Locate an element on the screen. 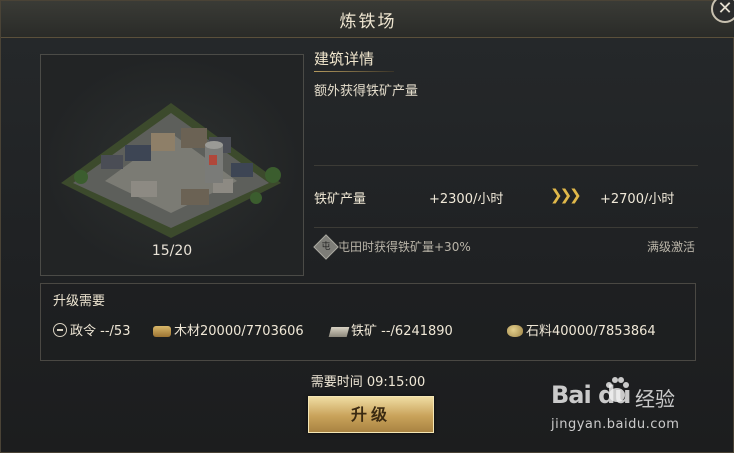 The width and height of the screenshot is (734, 453). stat-current-value: +2300/小时 is located at coordinates (466, 199).